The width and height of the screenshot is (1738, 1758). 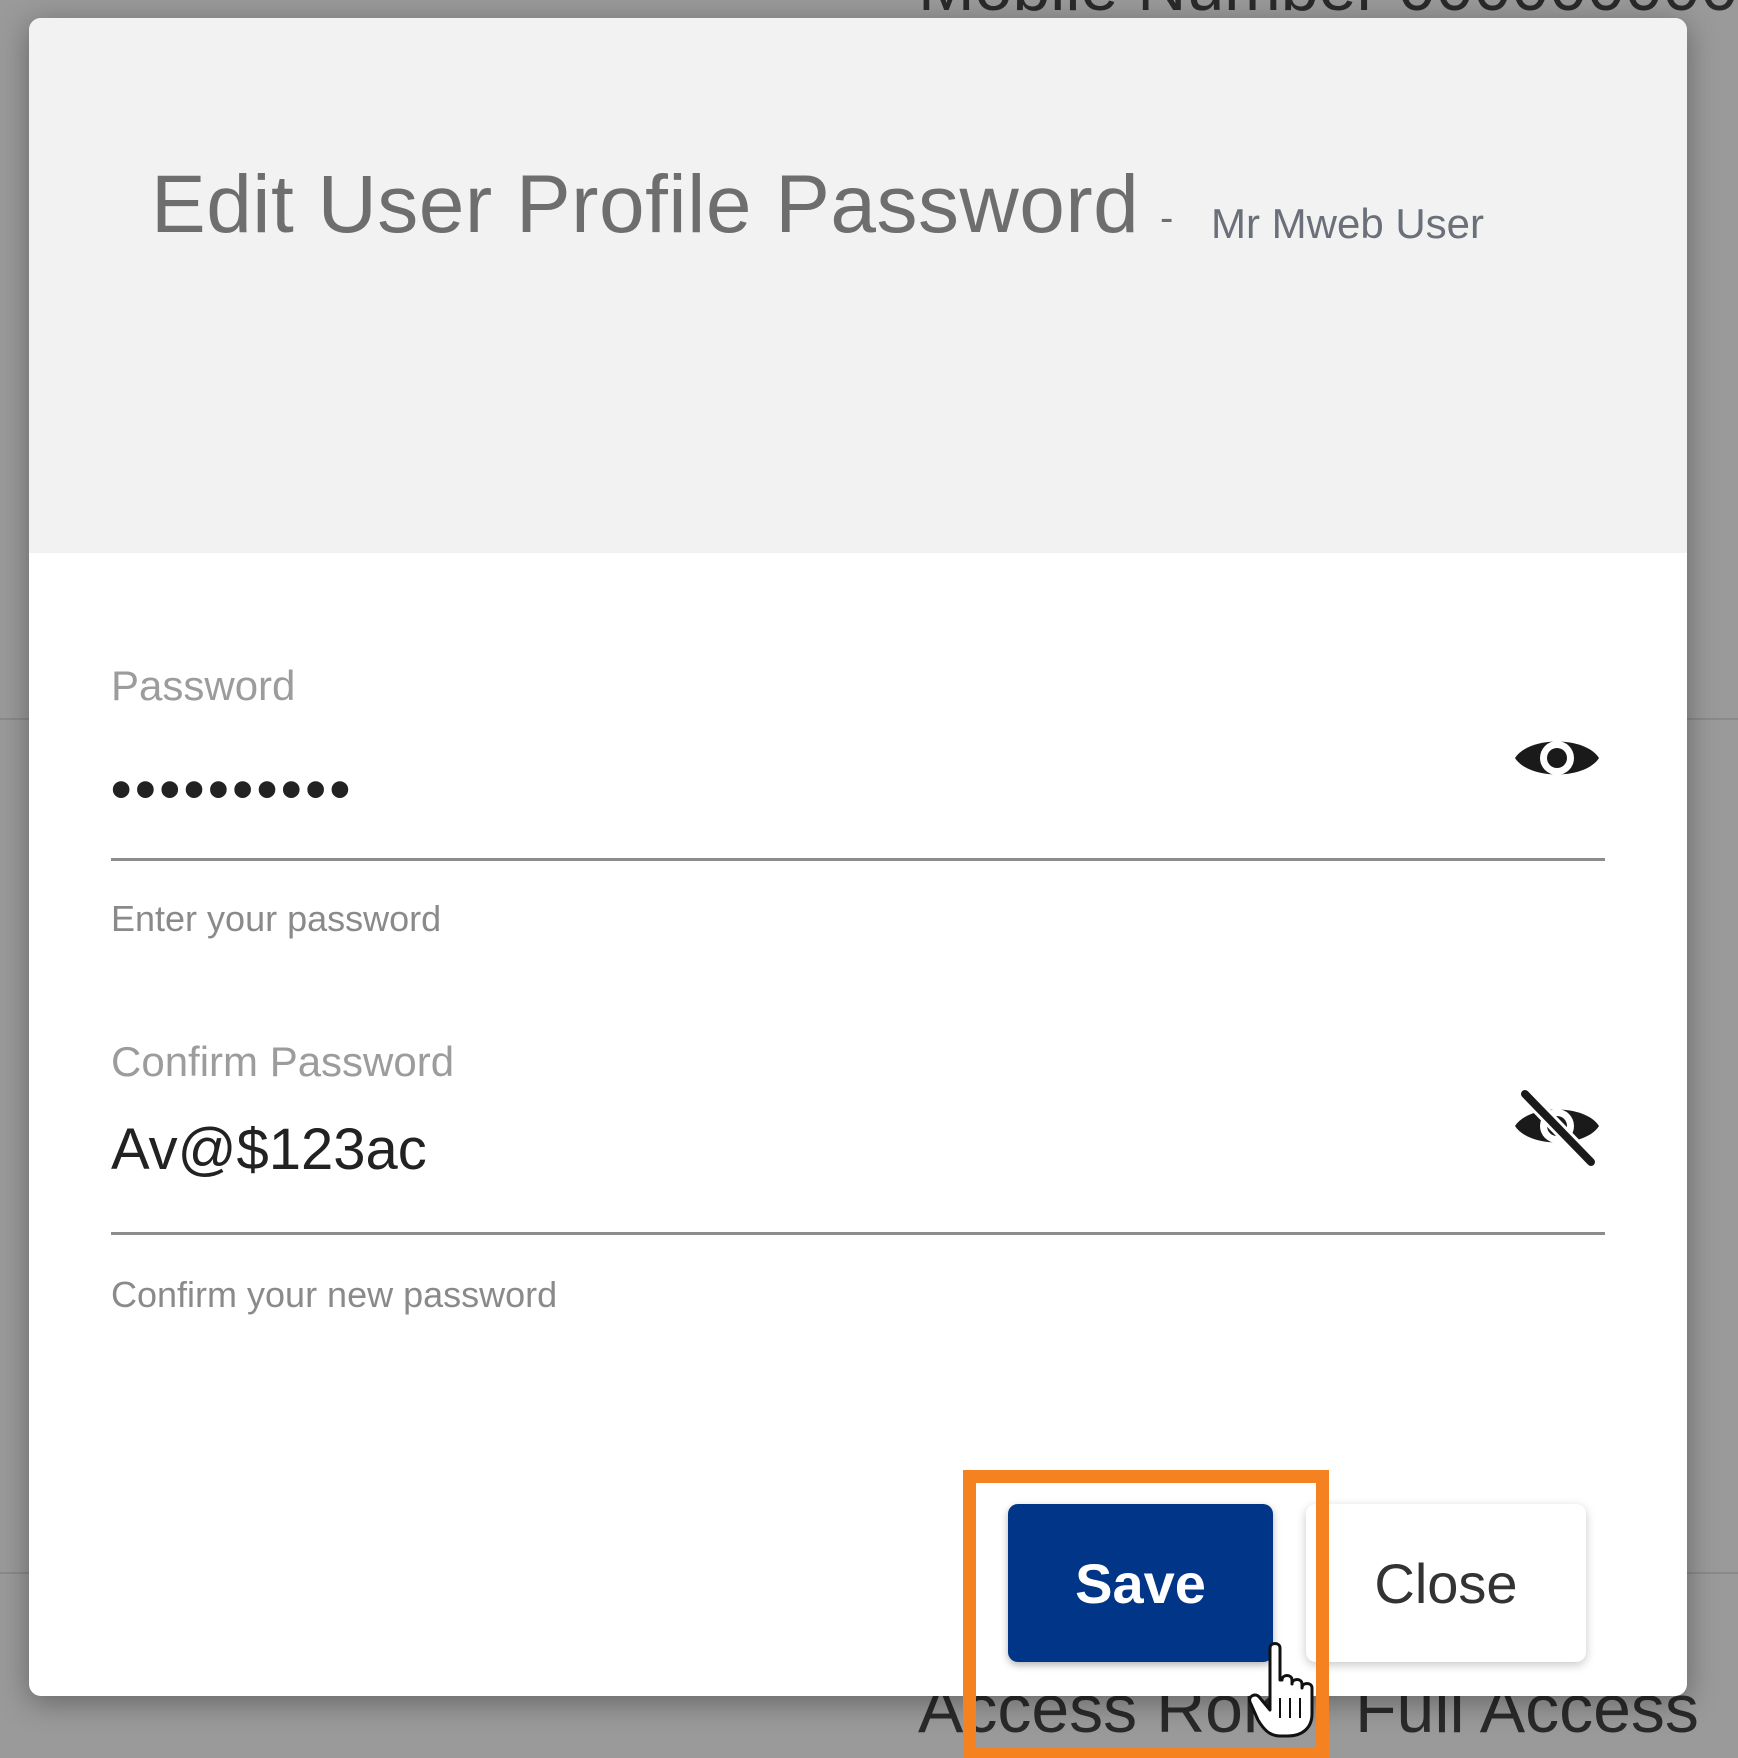 I want to click on save-button: Save, so click(x=1140, y=1583).